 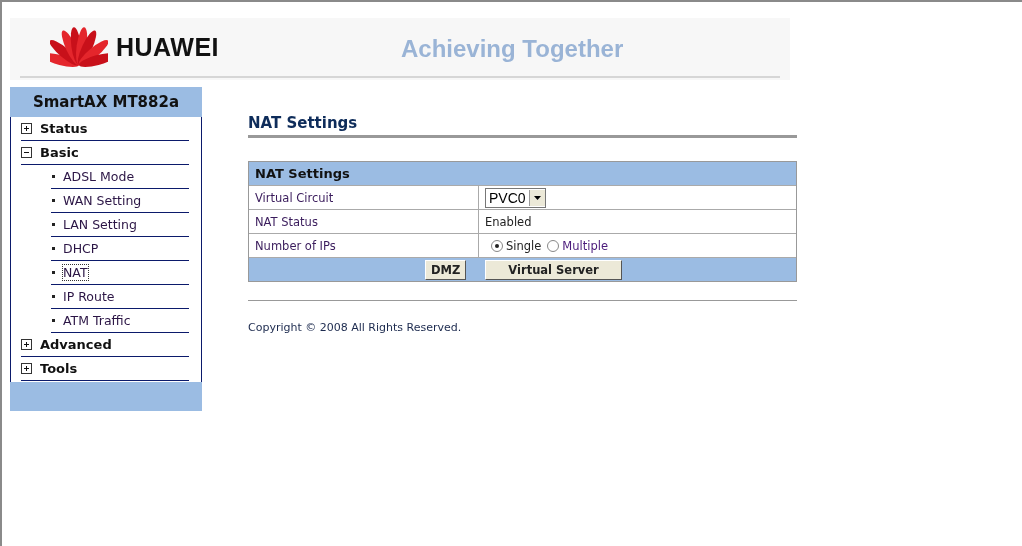 I want to click on panel-title: NAT Settings, so click(x=522, y=173).